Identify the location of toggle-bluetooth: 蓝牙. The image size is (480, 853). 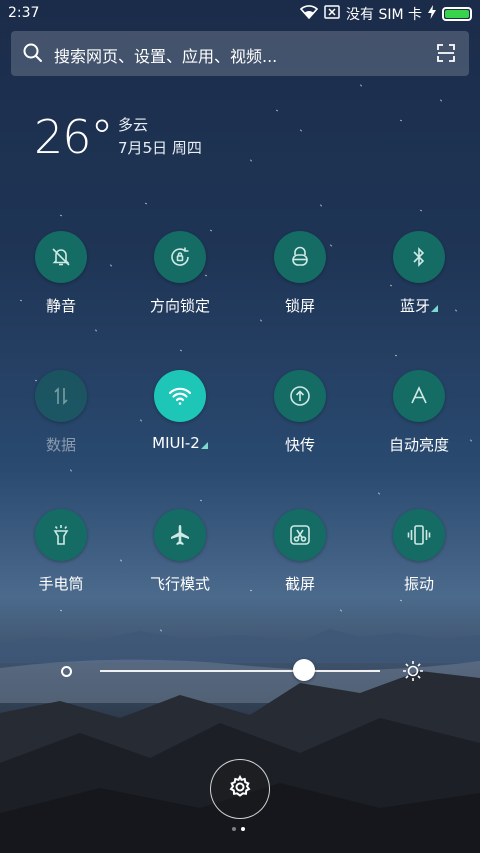
(419, 273).